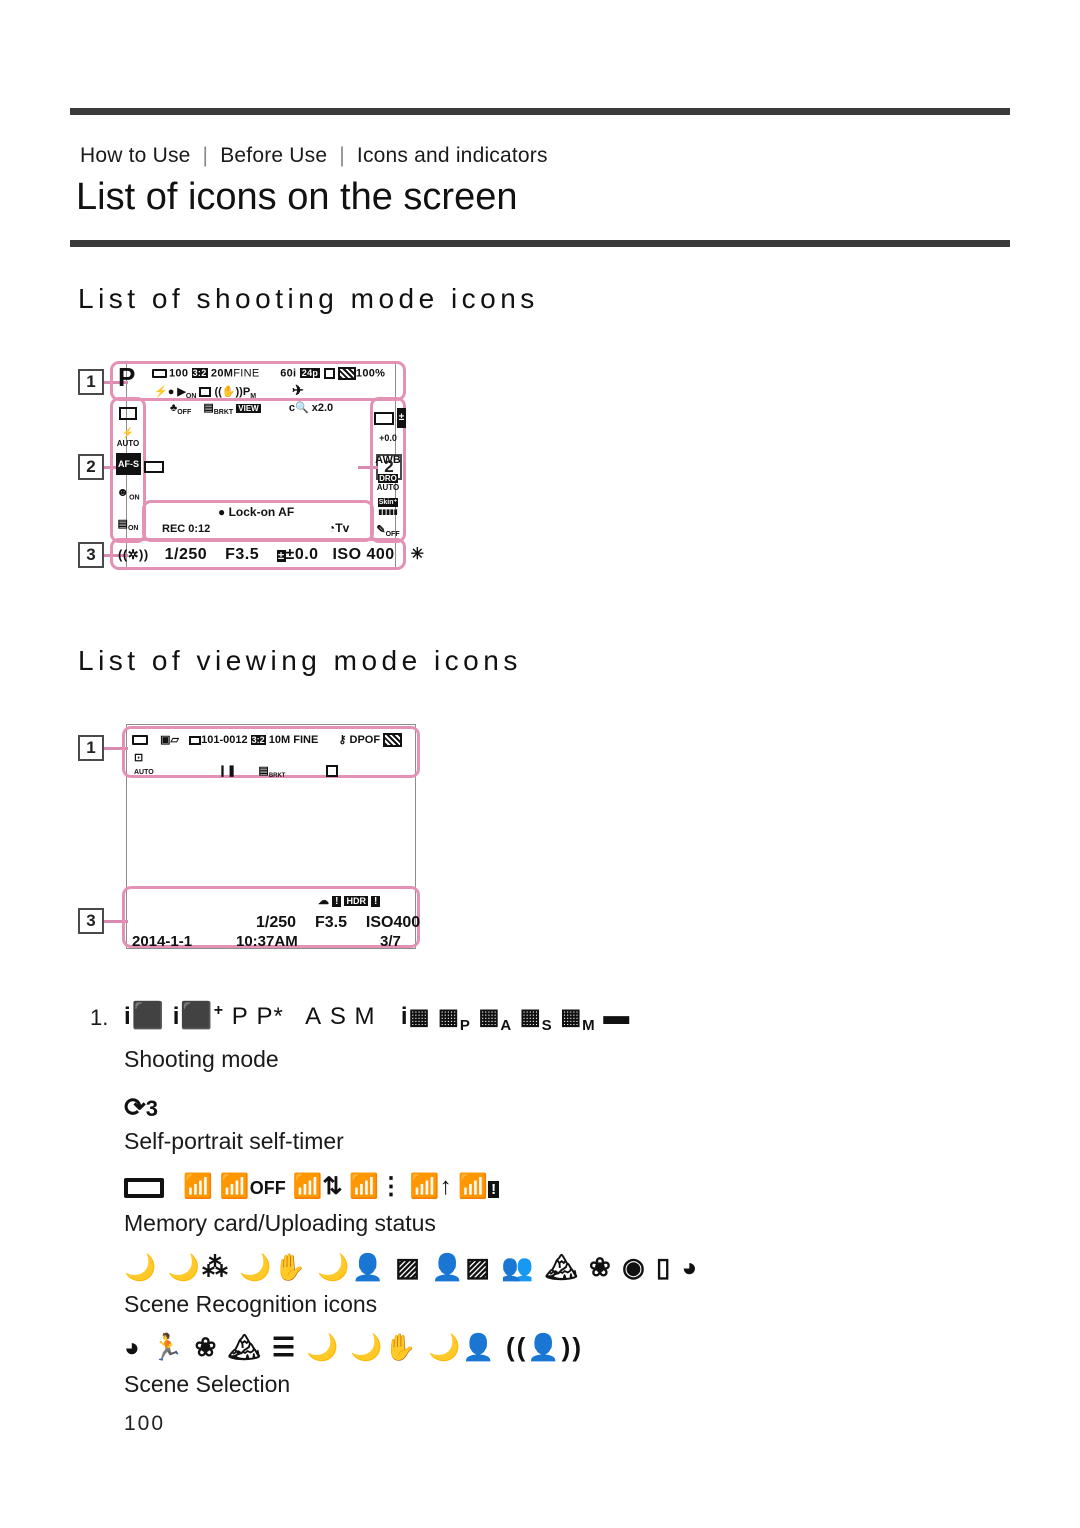 This screenshot has height=1528, width=1080. I want to click on viewing-exposure-row: 1/250 F3.5 ISO400, so click(338, 923).